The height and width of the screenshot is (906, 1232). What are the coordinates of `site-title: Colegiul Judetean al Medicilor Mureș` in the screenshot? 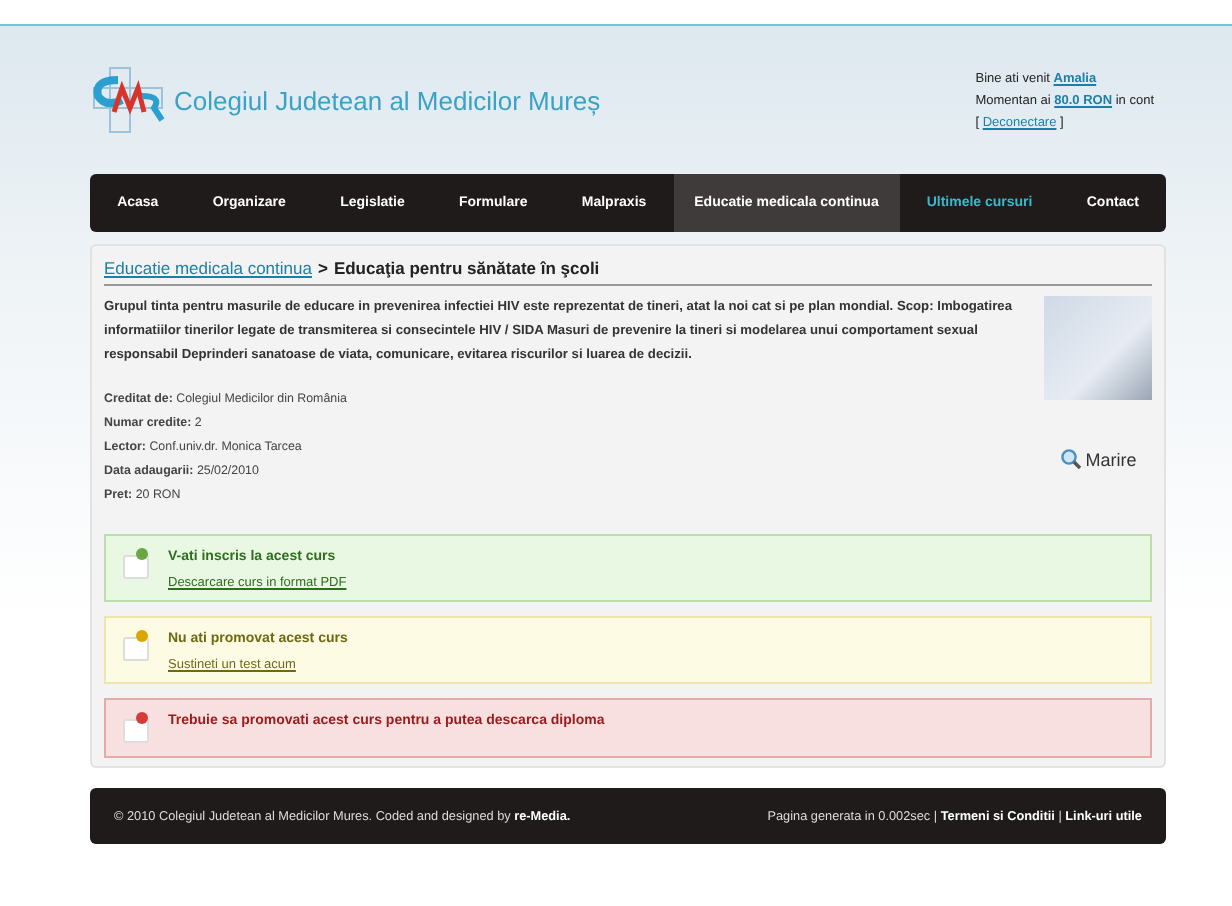 It's located at (387, 100).